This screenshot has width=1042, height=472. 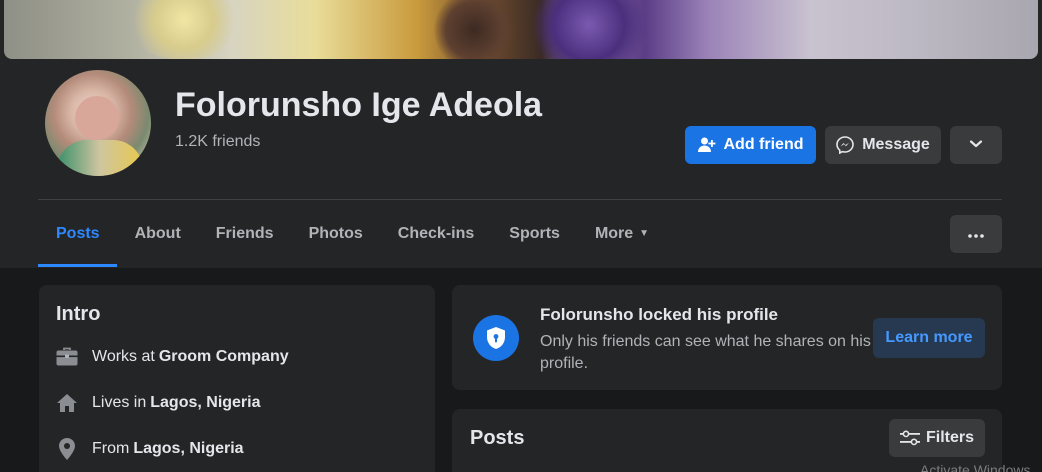 I want to click on intro-from-prefix: From, so click(x=111, y=448).